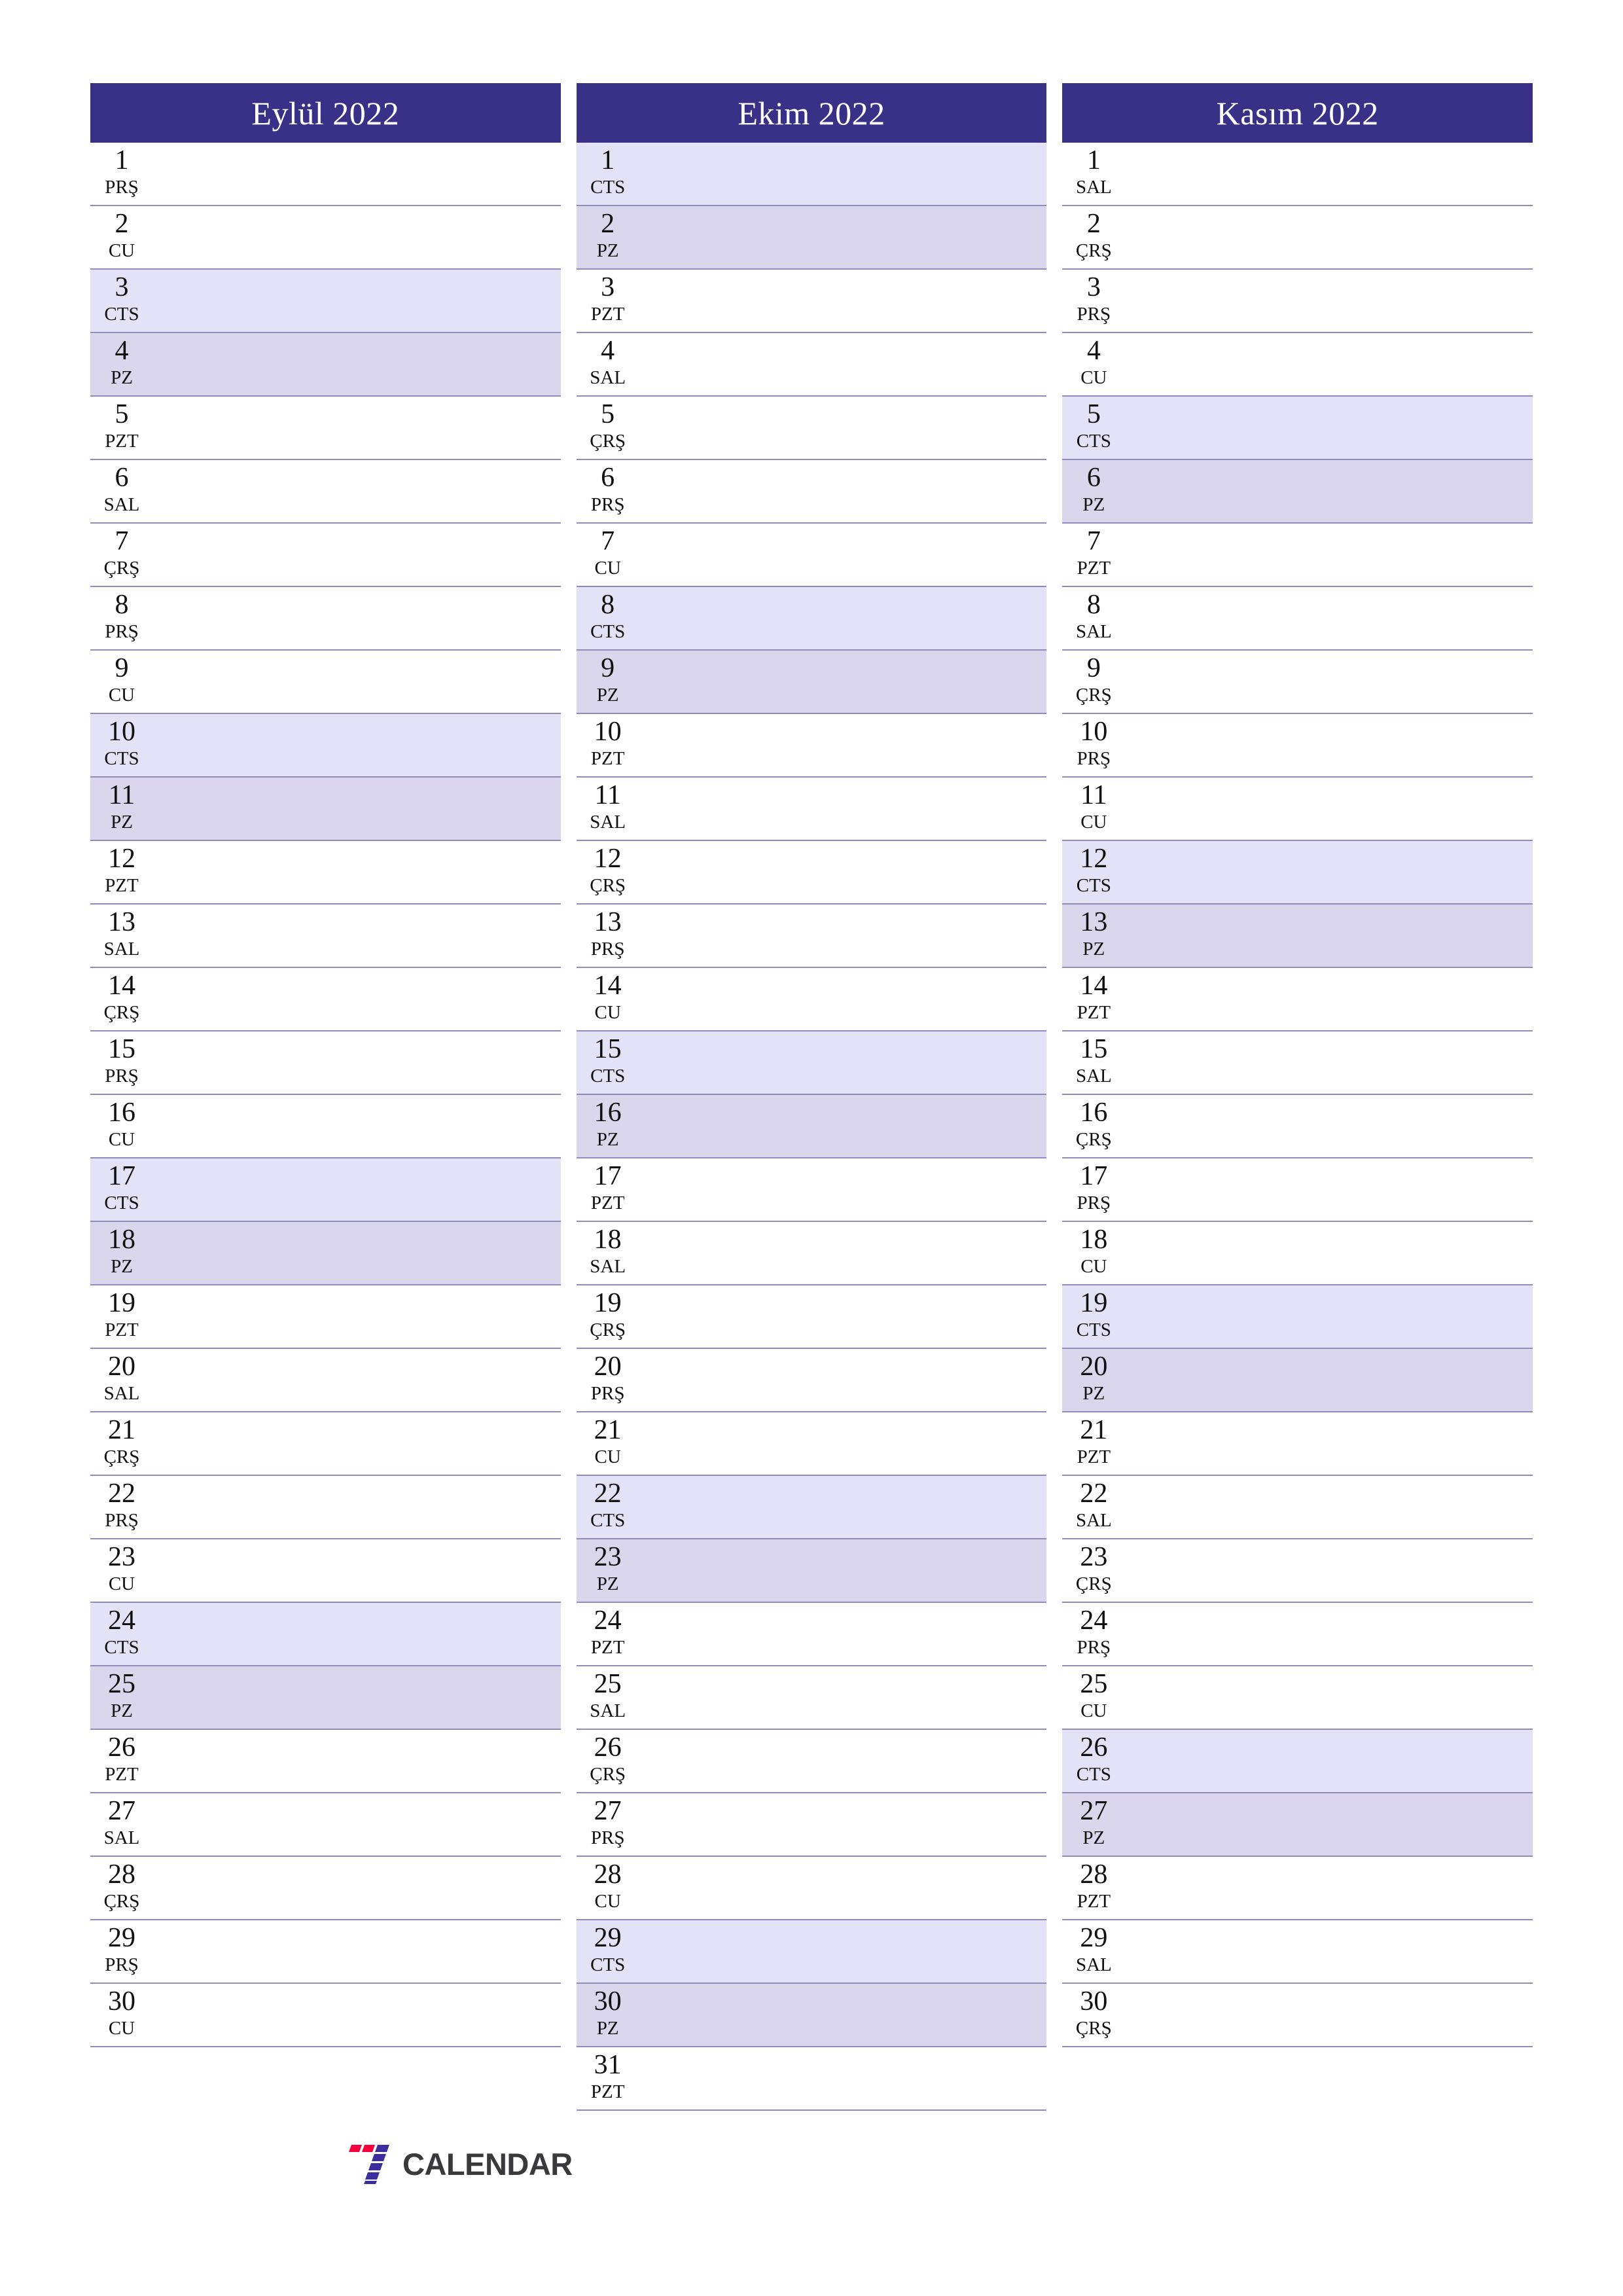 Image resolution: width=1623 pixels, height=2296 pixels. Describe the element at coordinates (1093, 478) in the screenshot. I see `day-number: 6` at that location.